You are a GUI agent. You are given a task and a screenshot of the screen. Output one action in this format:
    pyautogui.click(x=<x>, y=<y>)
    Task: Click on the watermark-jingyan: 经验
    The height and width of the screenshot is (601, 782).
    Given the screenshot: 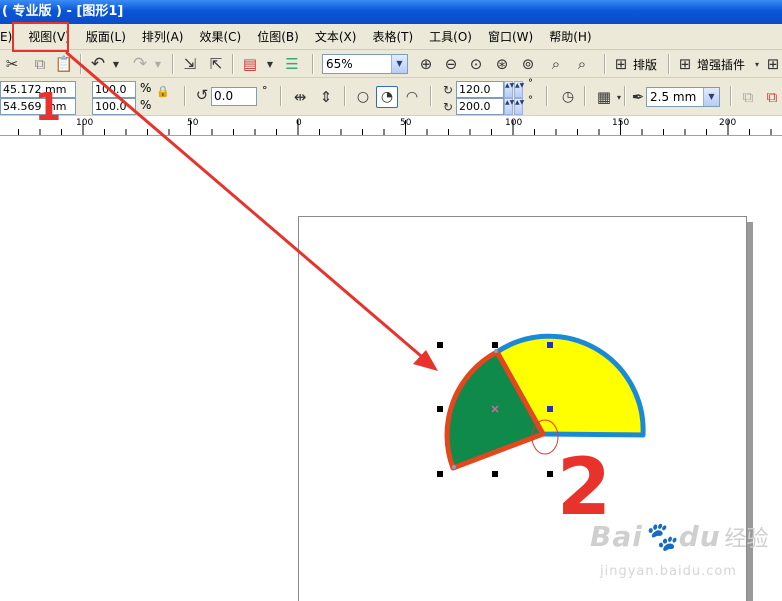 What is the action you would take?
    pyautogui.click(x=746, y=539)
    